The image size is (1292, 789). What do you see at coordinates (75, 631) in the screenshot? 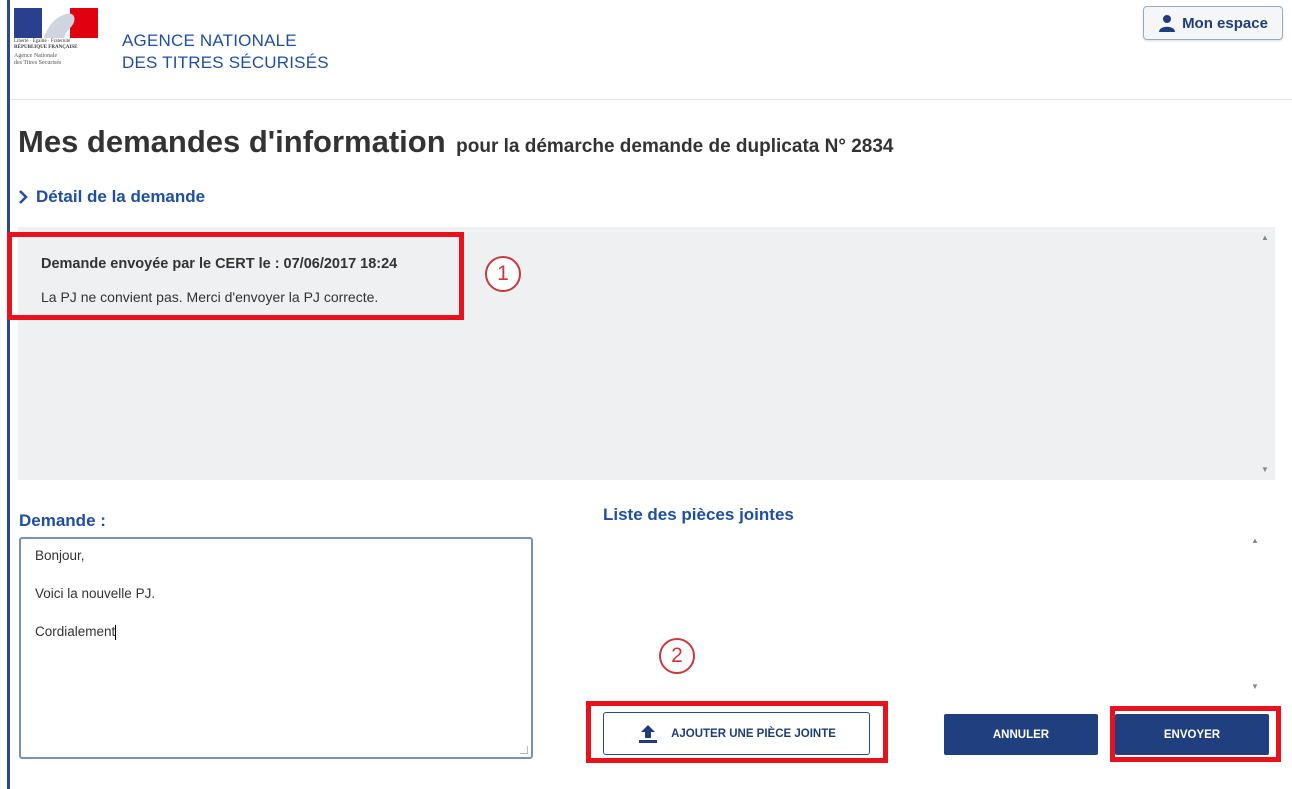
I see `demande-line-3: Cordialement` at bounding box center [75, 631].